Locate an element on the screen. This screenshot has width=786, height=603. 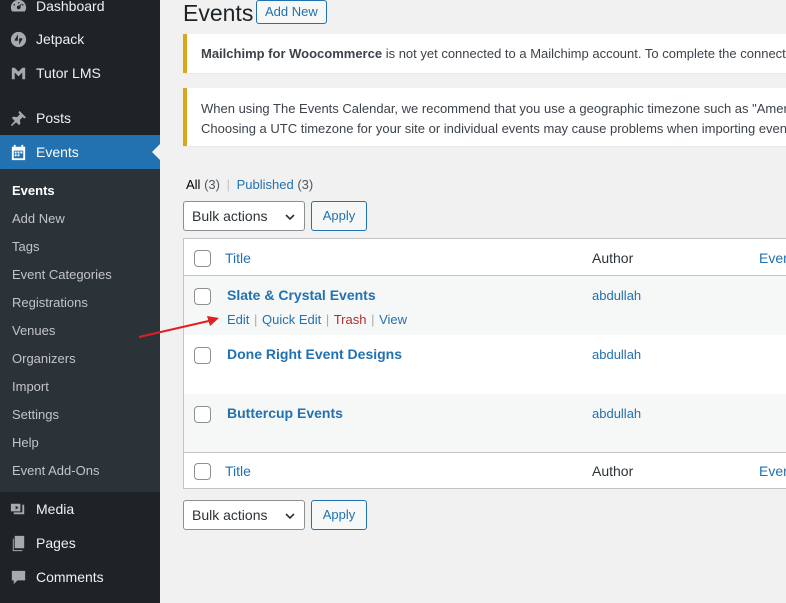
menu-label: Posts is located at coordinates (54, 118).